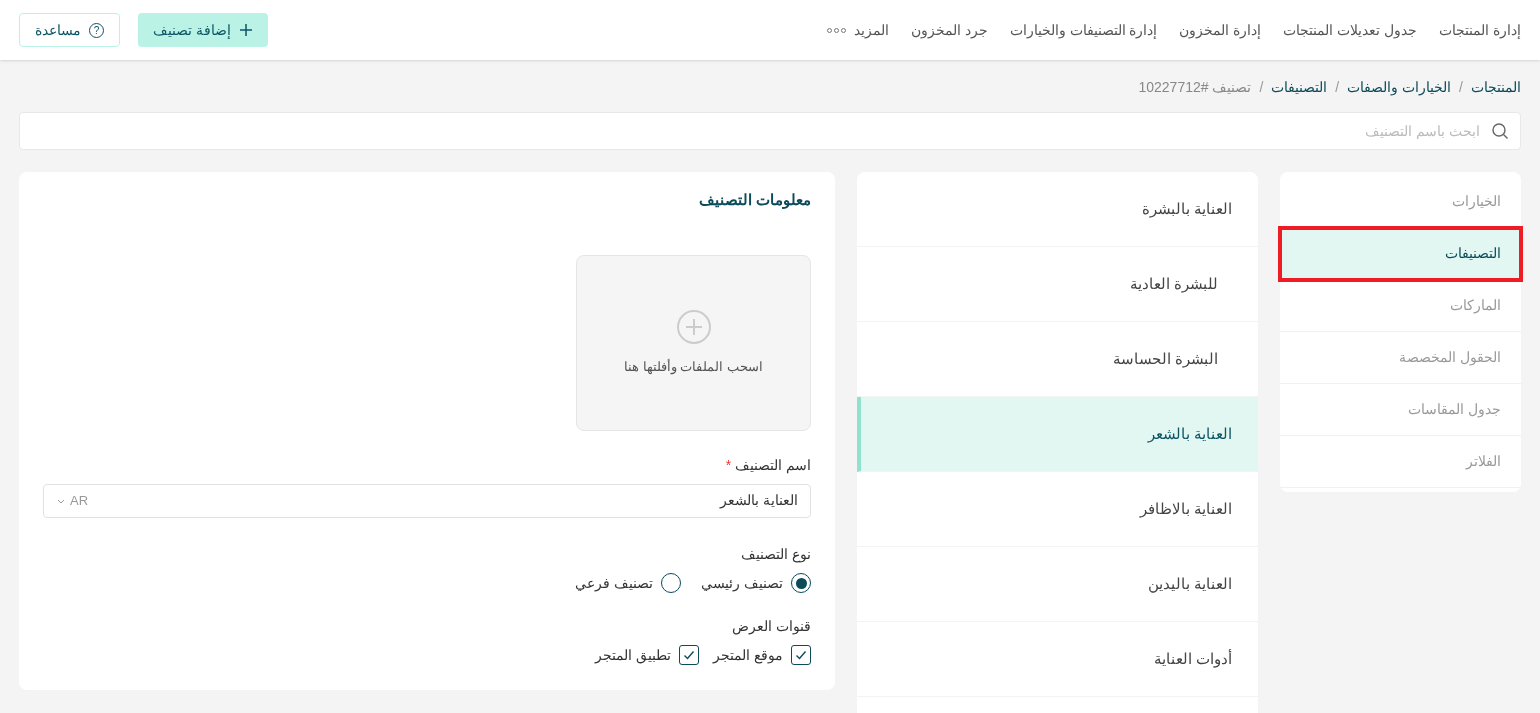 This screenshot has width=1540, height=713. What do you see at coordinates (693, 326) in the screenshot?
I see `plus-circle-icon` at bounding box center [693, 326].